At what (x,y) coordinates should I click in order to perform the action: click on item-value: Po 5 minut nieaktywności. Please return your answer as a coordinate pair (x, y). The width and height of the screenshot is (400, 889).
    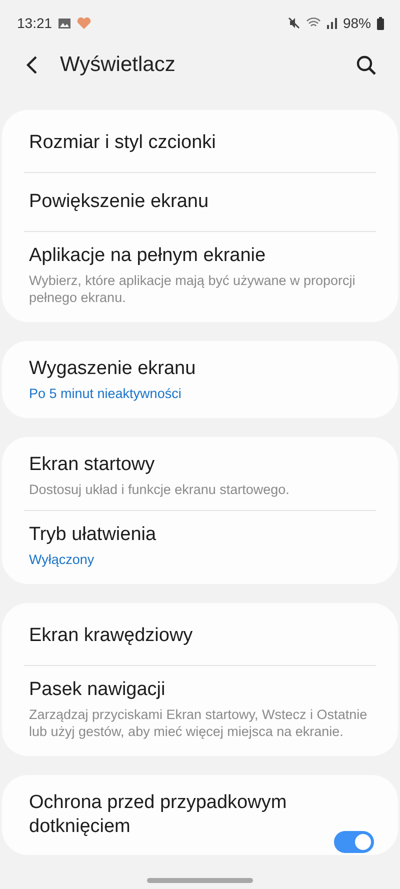
    Looking at the image, I should click on (105, 393).